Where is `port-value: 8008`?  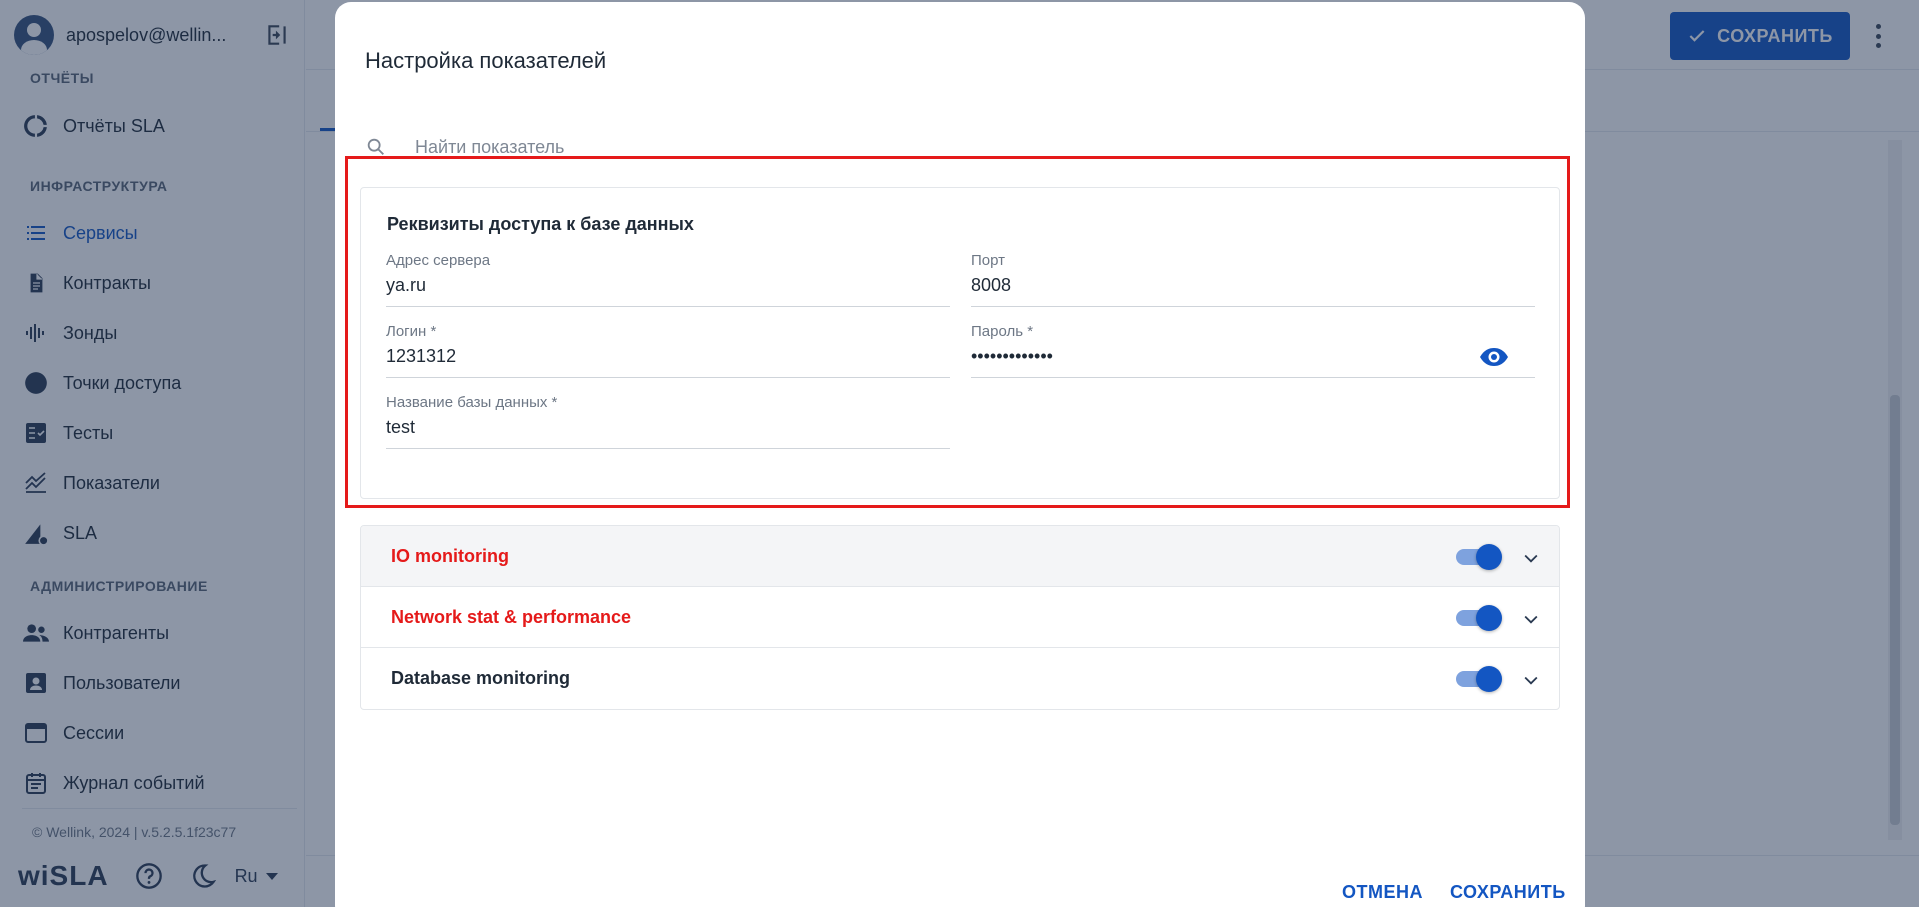 port-value: 8008 is located at coordinates (991, 285).